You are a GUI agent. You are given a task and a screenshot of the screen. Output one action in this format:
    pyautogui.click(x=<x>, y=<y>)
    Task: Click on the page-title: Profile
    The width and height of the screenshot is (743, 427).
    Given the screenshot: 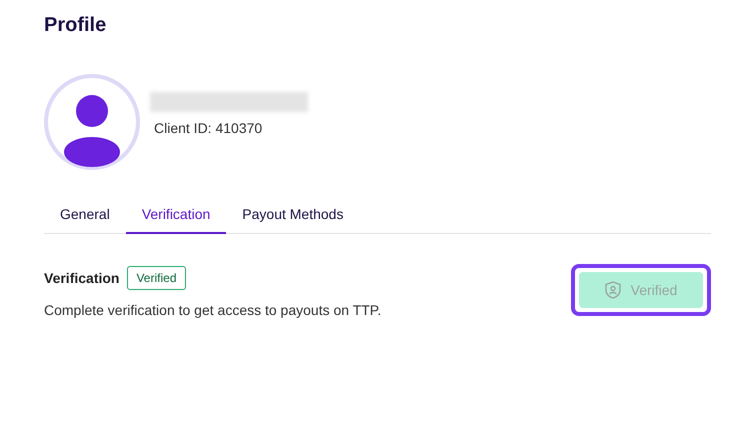 What is the action you would take?
    pyautogui.click(x=76, y=25)
    